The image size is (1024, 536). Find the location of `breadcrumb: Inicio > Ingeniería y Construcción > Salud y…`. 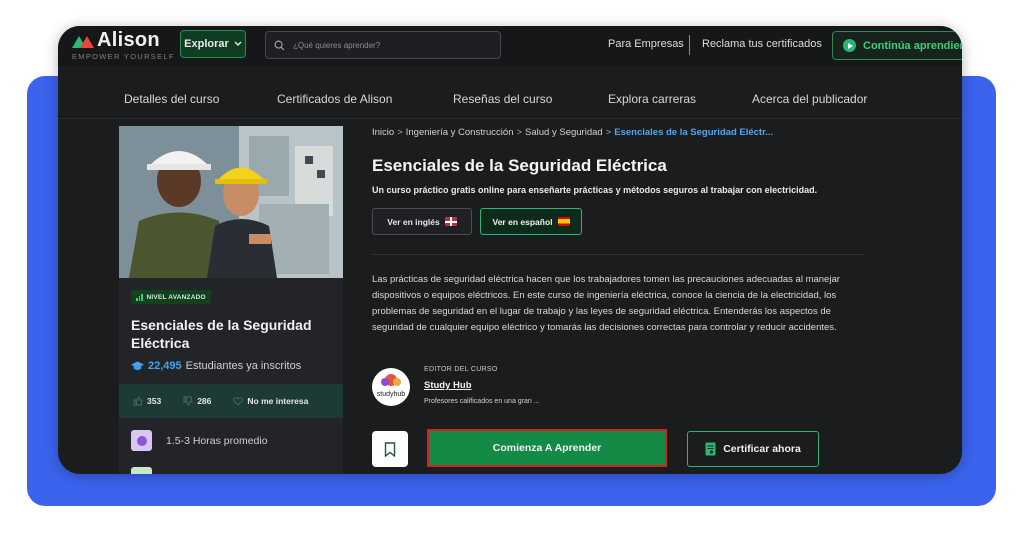

breadcrumb: Inicio > Ingeniería y Construcción > Salud y… is located at coordinates (573, 132).